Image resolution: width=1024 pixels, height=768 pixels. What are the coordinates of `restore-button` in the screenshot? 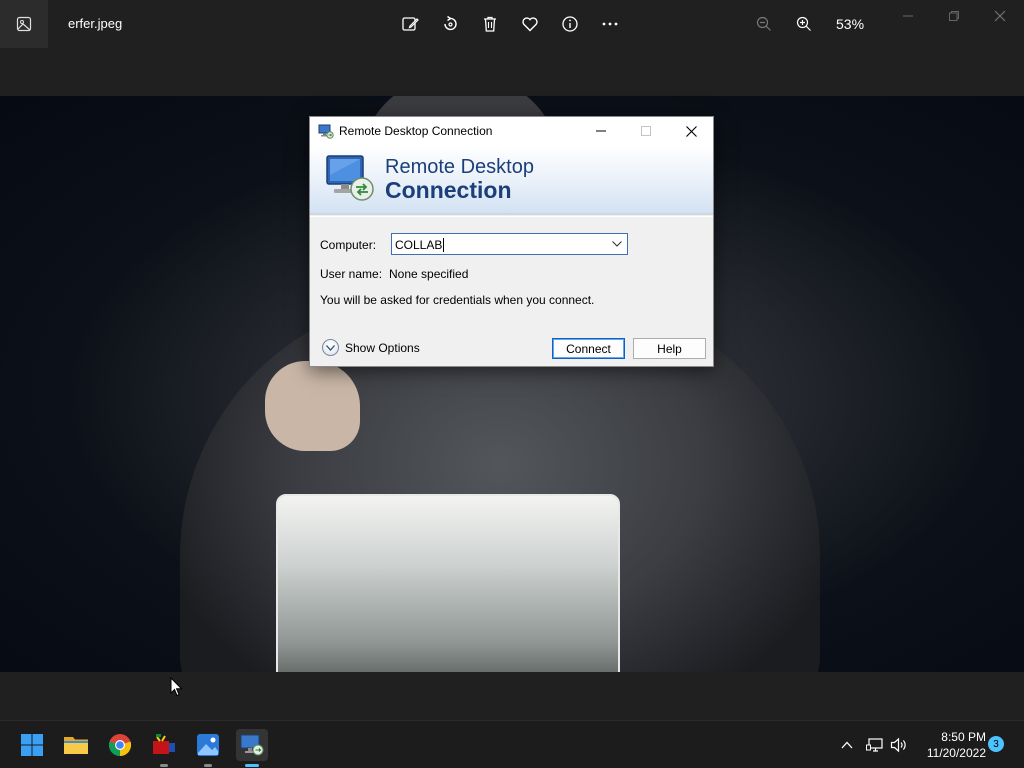 It's located at (954, 16).